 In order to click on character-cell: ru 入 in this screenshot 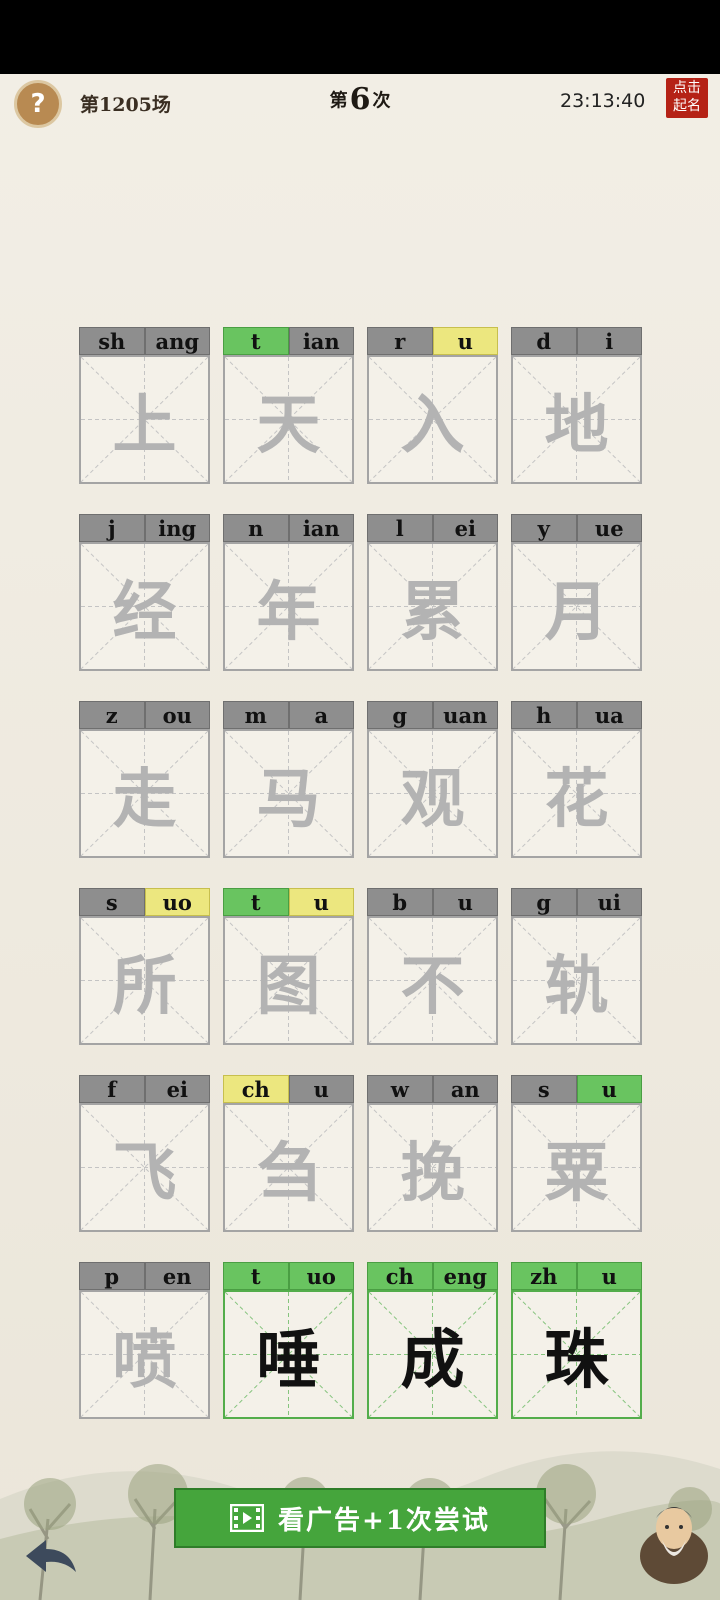, I will do `click(432, 405)`.